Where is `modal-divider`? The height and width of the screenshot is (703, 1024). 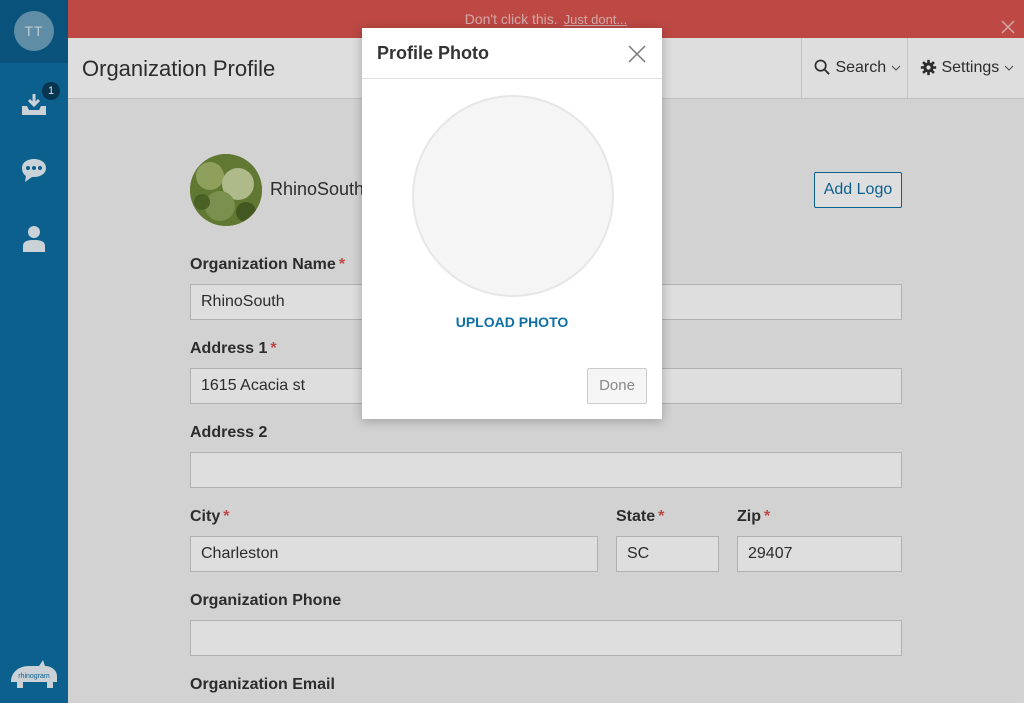 modal-divider is located at coordinates (512, 78).